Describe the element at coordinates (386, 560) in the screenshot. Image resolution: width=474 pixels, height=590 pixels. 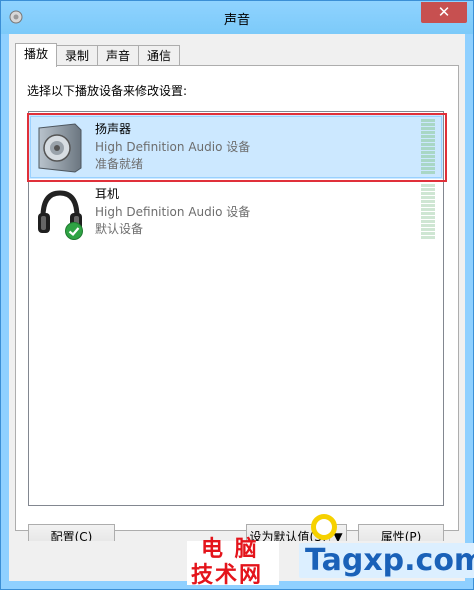
I see `watermark-en: Tagxp.com` at that location.